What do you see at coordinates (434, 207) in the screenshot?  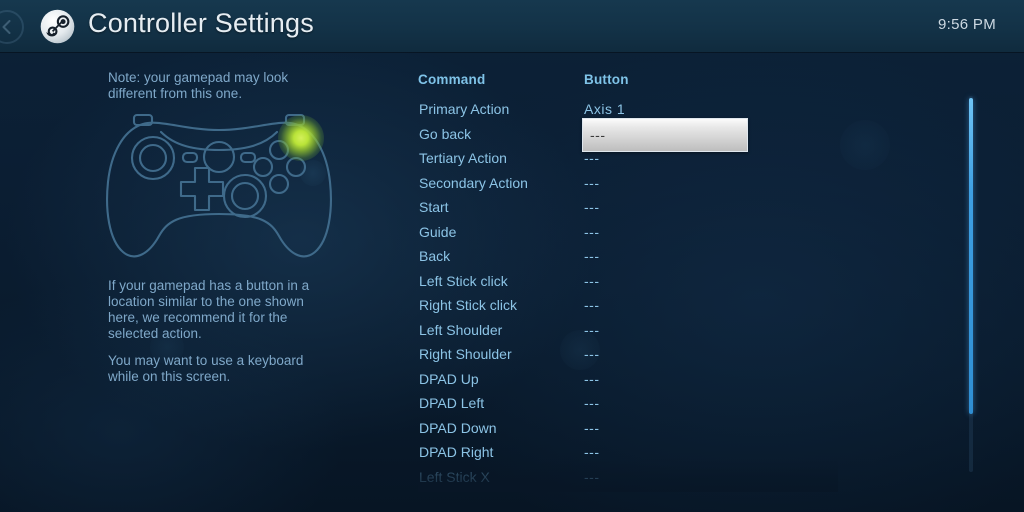 I see `binding-command-label: Start` at bounding box center [434, 207].